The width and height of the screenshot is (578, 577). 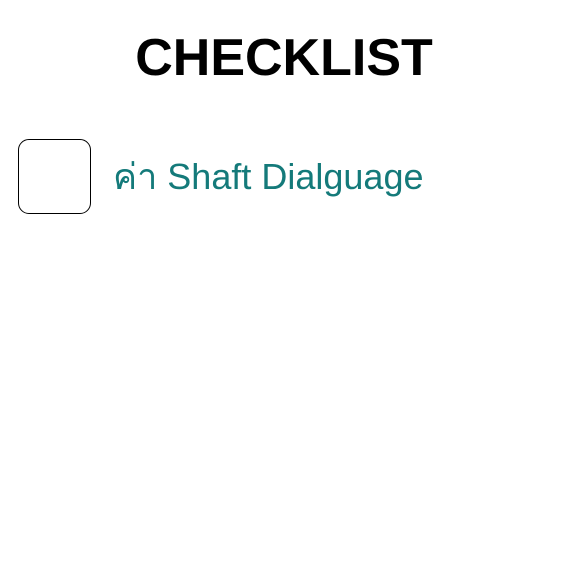 I want to click on page-title: CHECKLIST, so click(x=284, y=58).